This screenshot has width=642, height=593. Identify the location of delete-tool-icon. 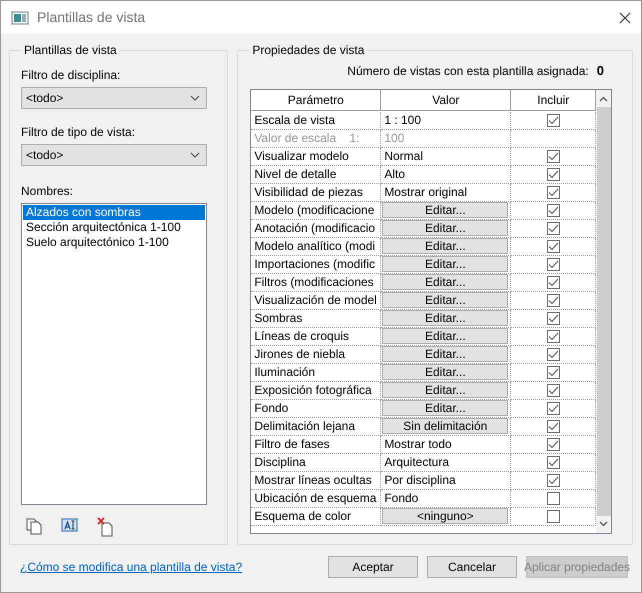
(106, 527).